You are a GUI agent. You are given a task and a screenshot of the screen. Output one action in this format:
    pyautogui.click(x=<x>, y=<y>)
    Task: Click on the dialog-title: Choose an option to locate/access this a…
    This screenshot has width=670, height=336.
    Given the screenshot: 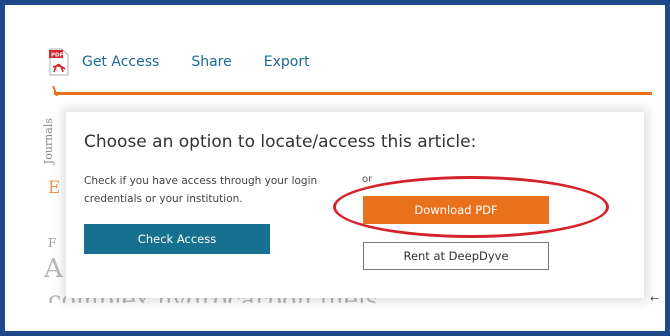 What is the action you would take?
    pyautogui.click(x=280, y=142)
    